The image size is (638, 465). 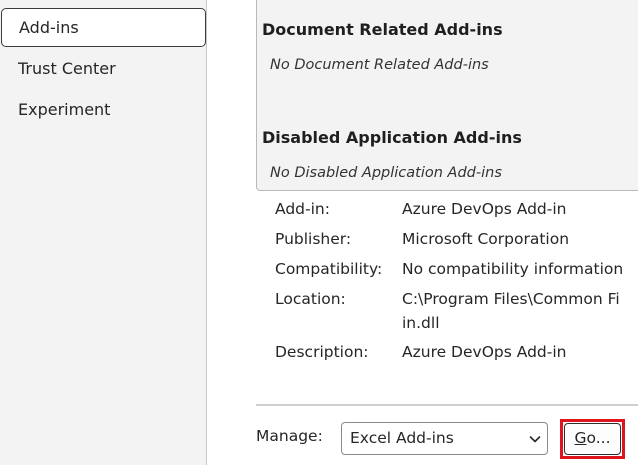 I want to click on sidebar-item-experiment: Experiment, so click(x=103, y=110).